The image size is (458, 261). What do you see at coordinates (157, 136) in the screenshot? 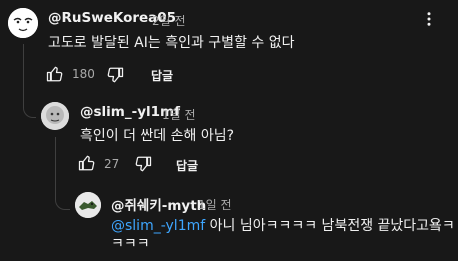
I see `comment-text: 흑인이 더 싼데 손해 아님?` at bounding box center [157, 136].